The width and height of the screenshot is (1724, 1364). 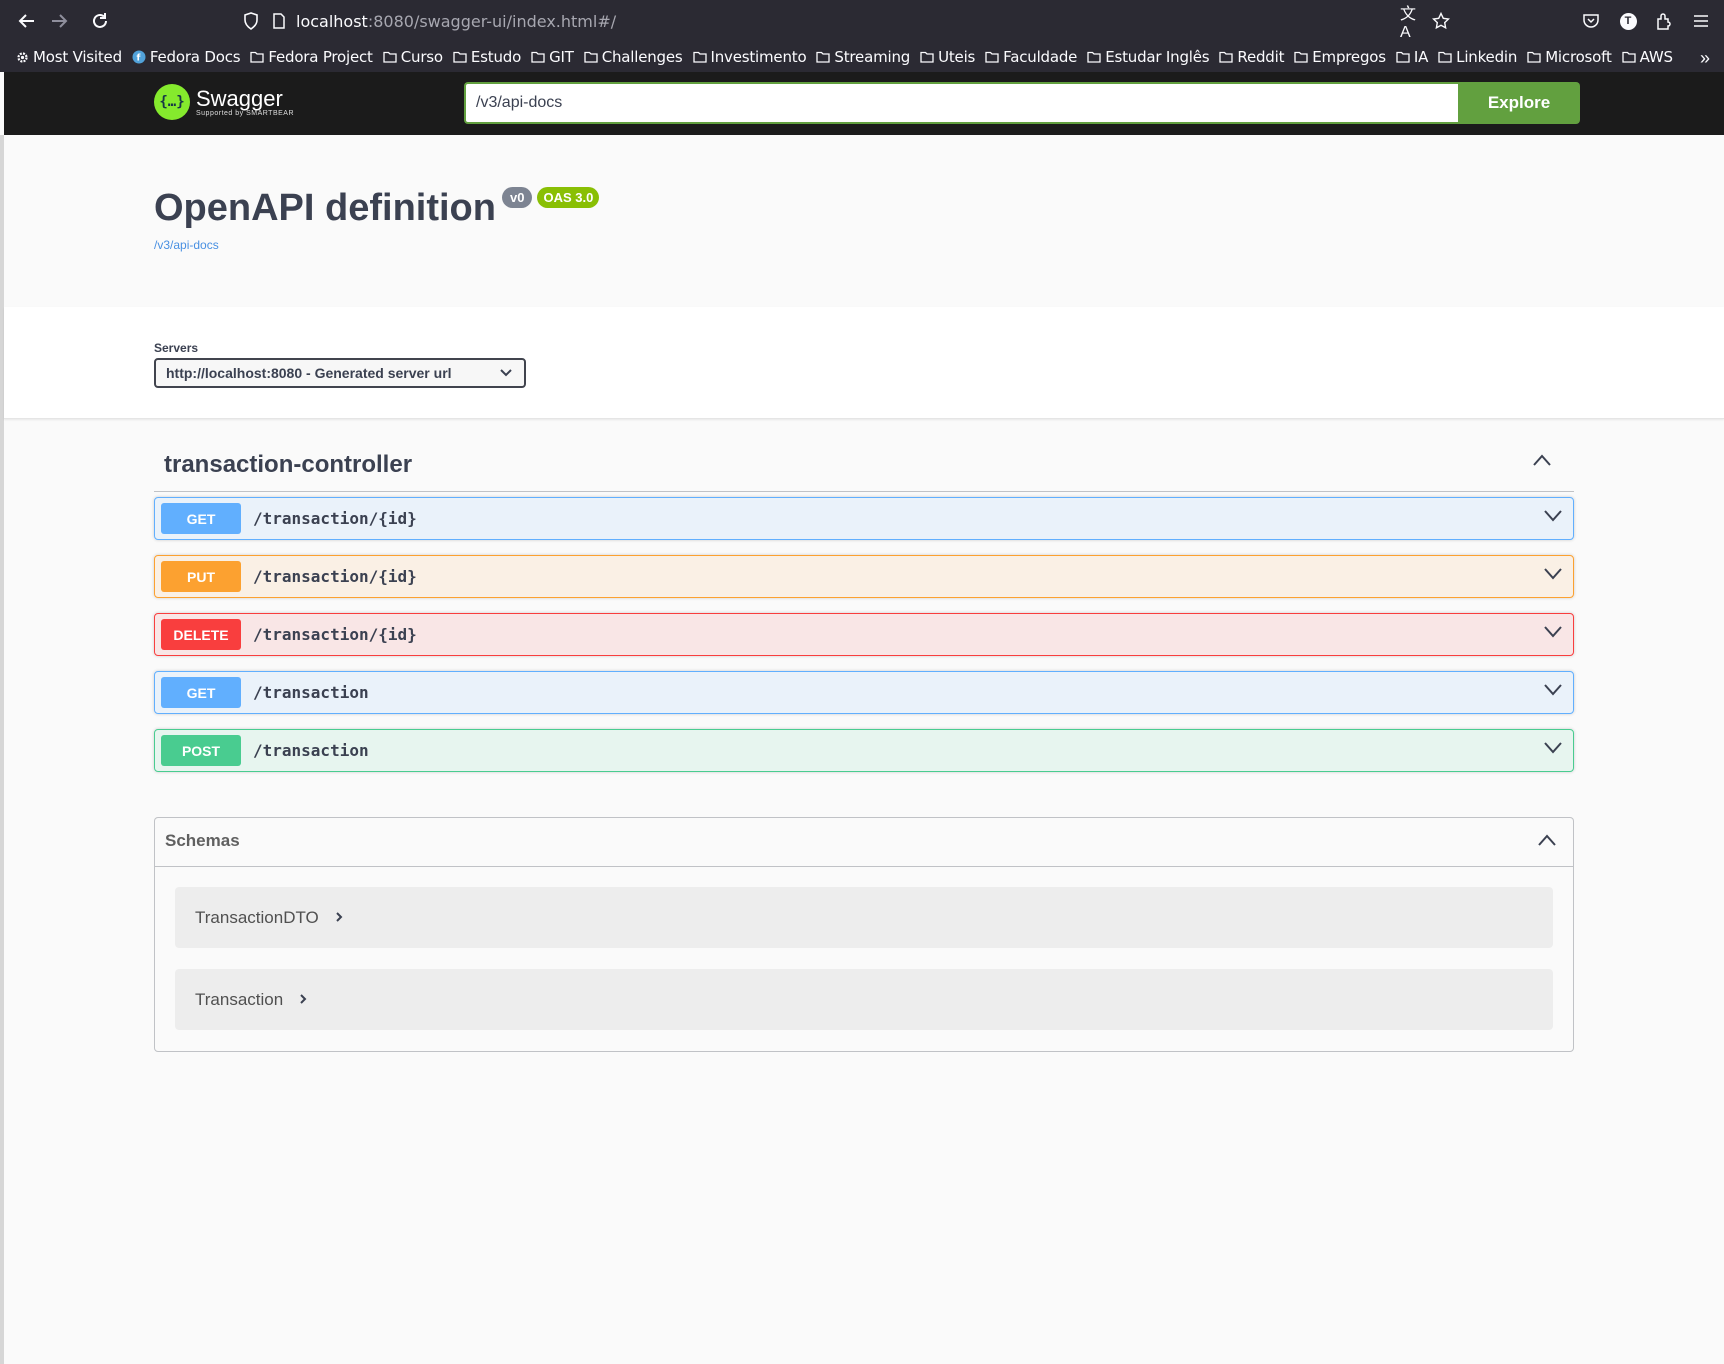 What do you see at coordinates (1040, 57) in the screenshot?
I see `bookmark-label: Faculdade` at bounding box center [1040, 57].